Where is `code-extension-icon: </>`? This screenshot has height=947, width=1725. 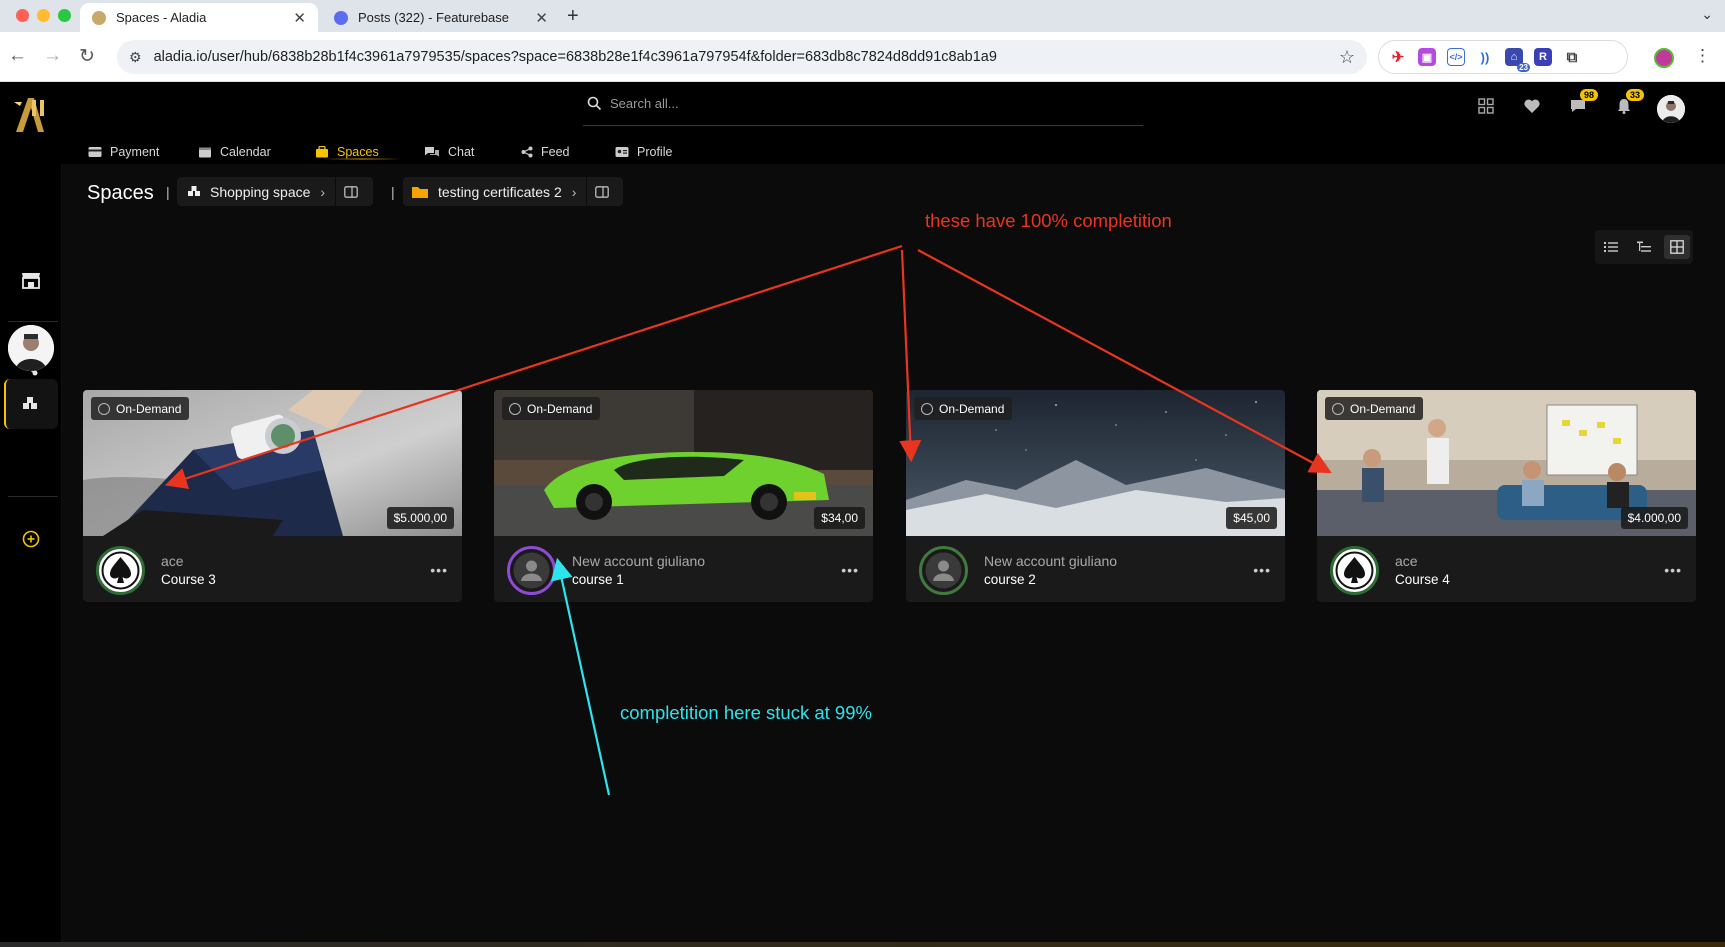 code-extension-icon: </> is located at coordinates (1456, 57).